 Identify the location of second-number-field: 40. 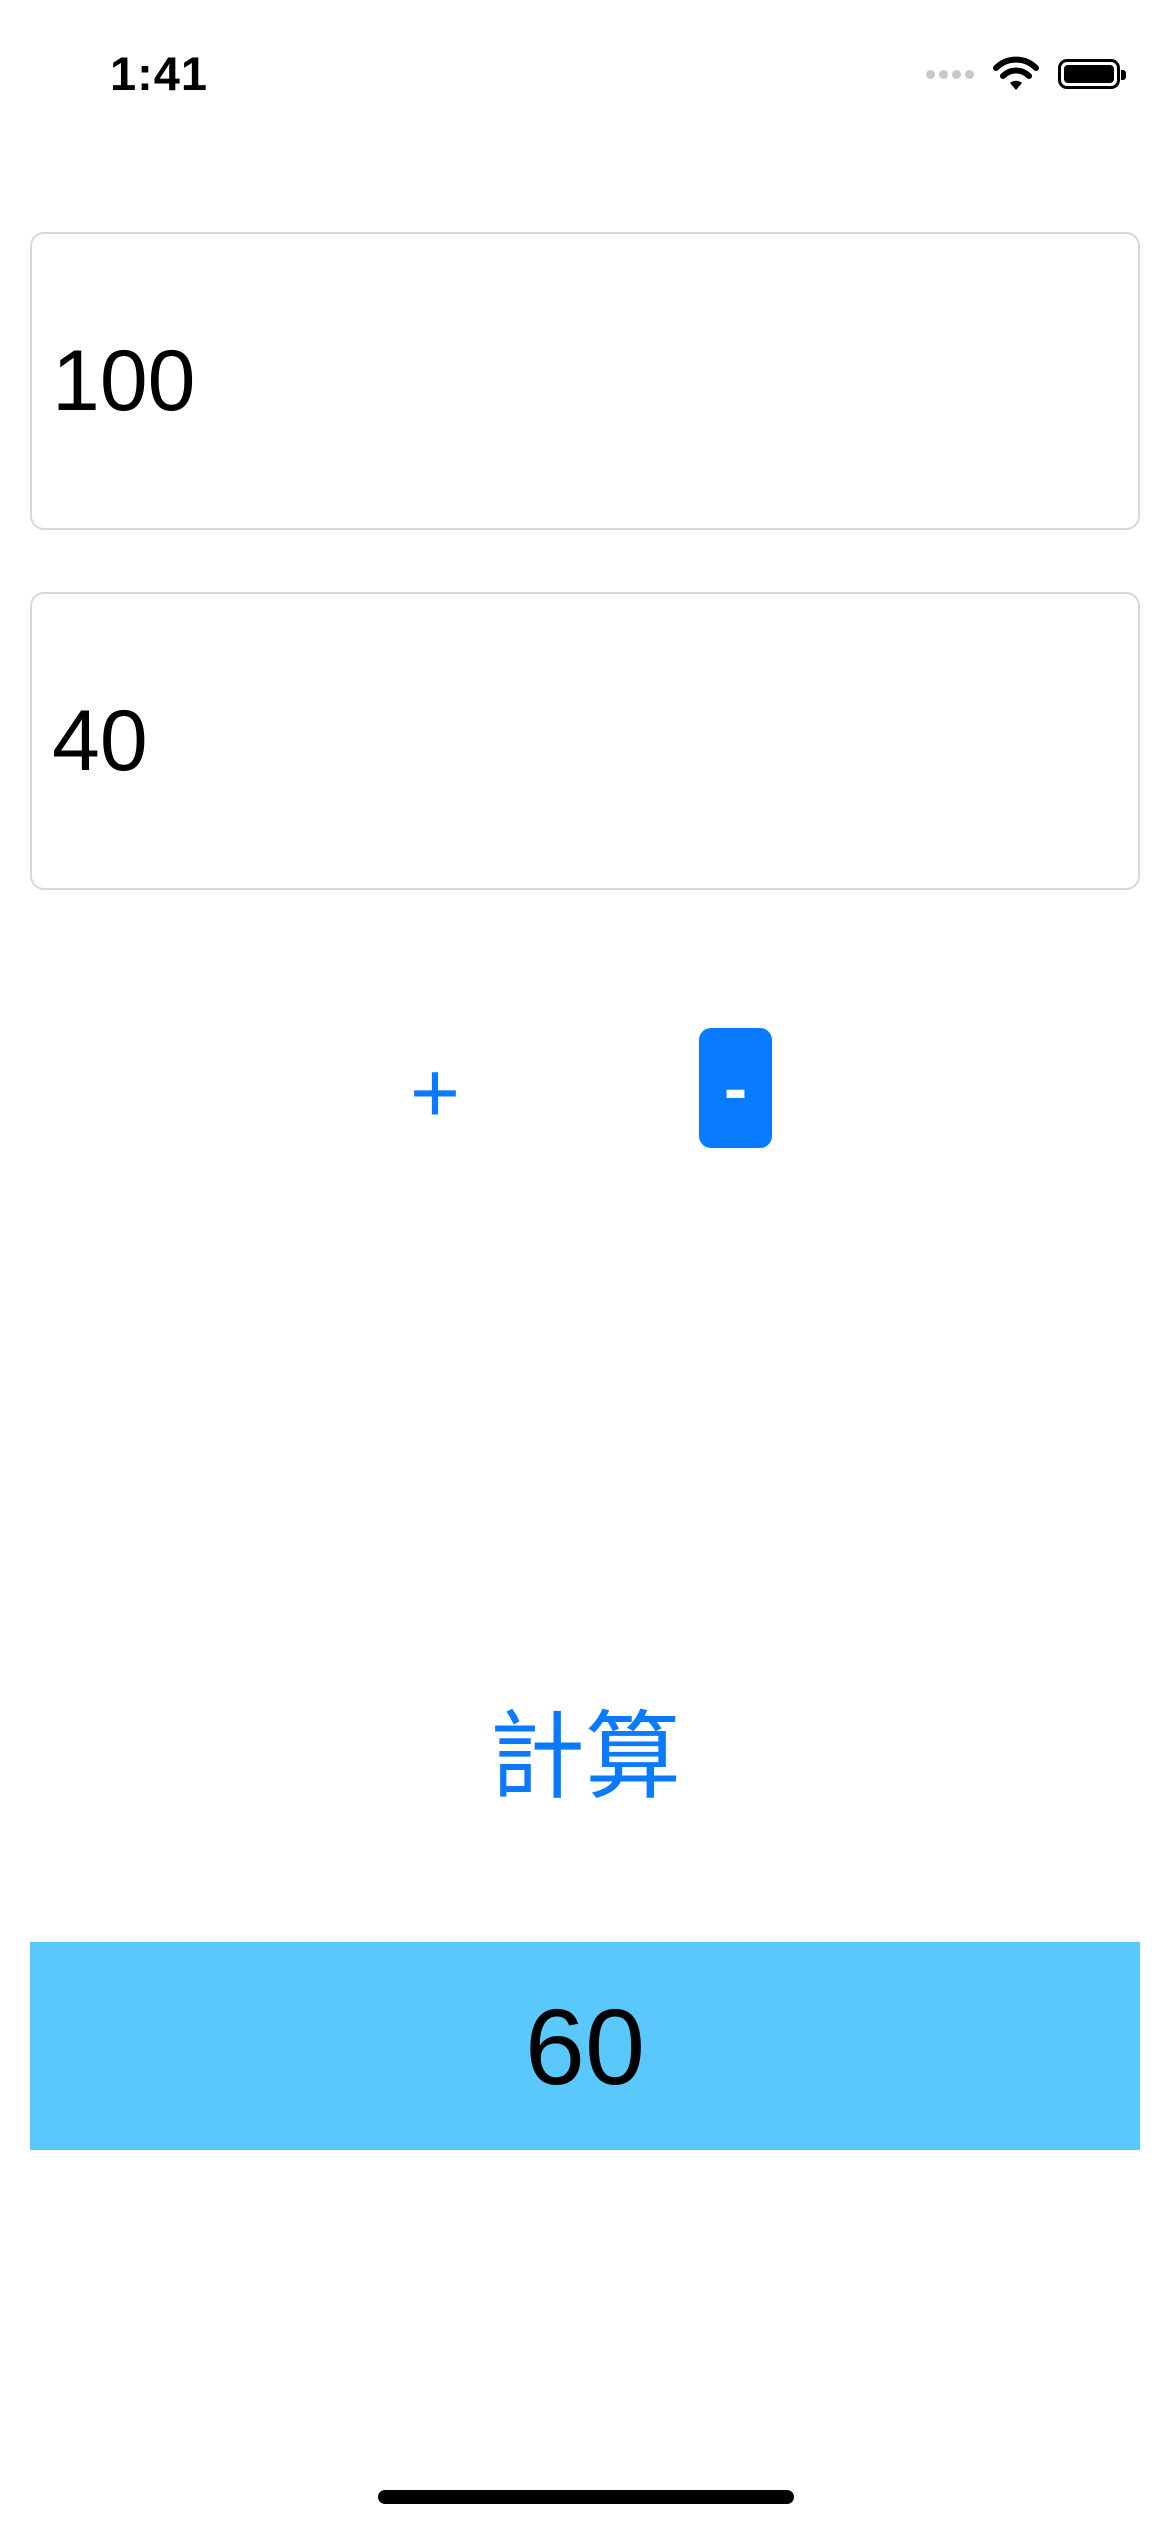
(585, 741).